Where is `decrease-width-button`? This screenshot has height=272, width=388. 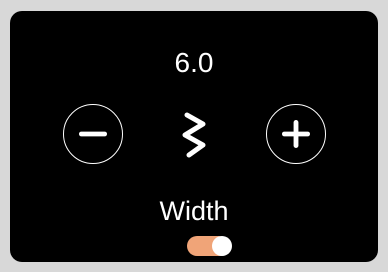
decrease-width-button is located at coordinates (93, 134).